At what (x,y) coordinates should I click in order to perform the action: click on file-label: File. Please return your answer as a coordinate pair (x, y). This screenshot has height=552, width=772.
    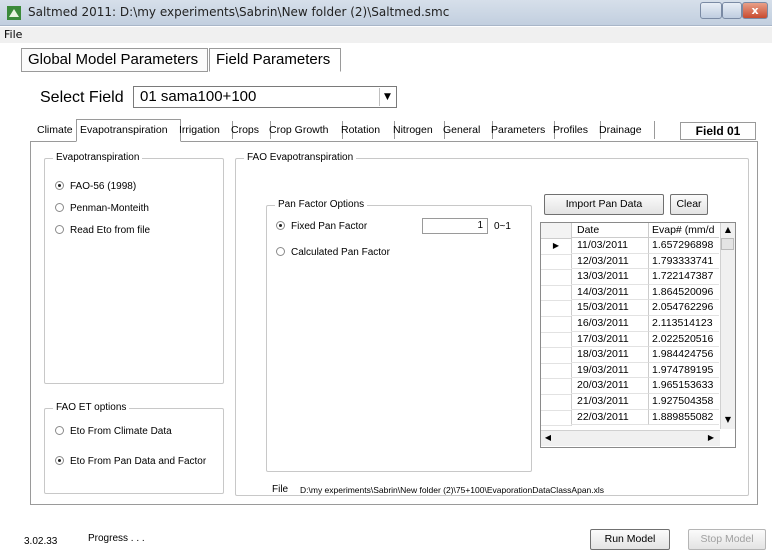
    Looking at the image, I should click on (280, 489).